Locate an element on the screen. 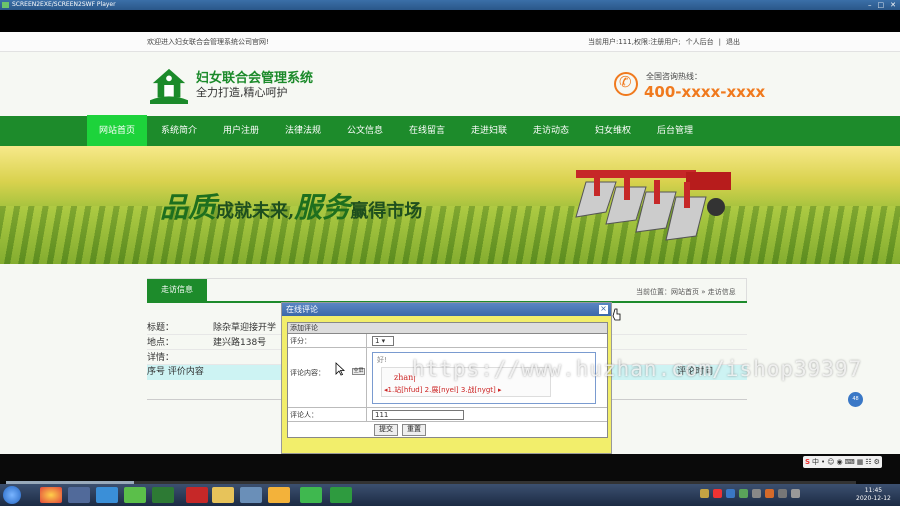 This screenshot has width=900, height=506. breadcrumb: 当前位置：网站首页 » 走访信息 is located at coordinates (686, 292).